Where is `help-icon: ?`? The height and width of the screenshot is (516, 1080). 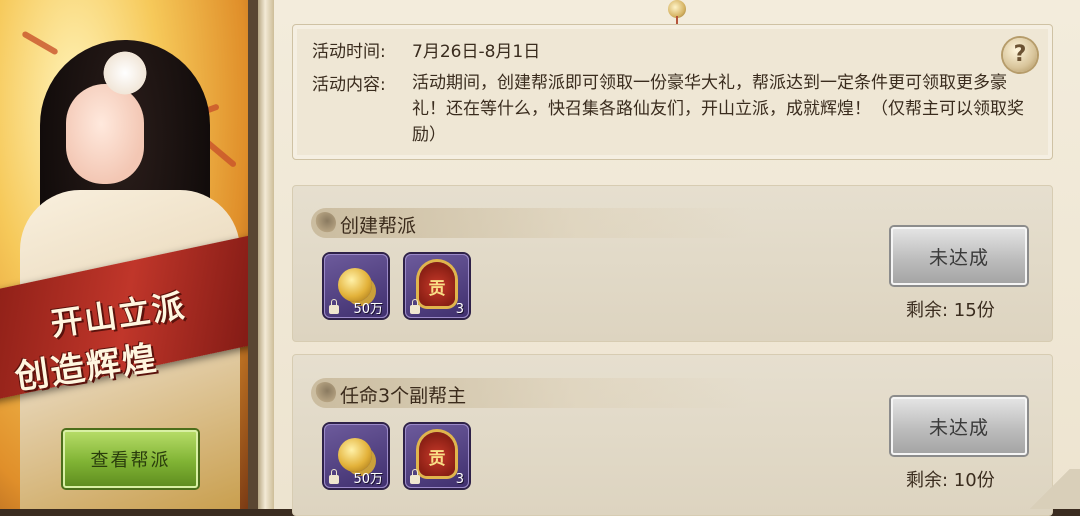 help-icon: ? is located at coordinates (1020, 55).